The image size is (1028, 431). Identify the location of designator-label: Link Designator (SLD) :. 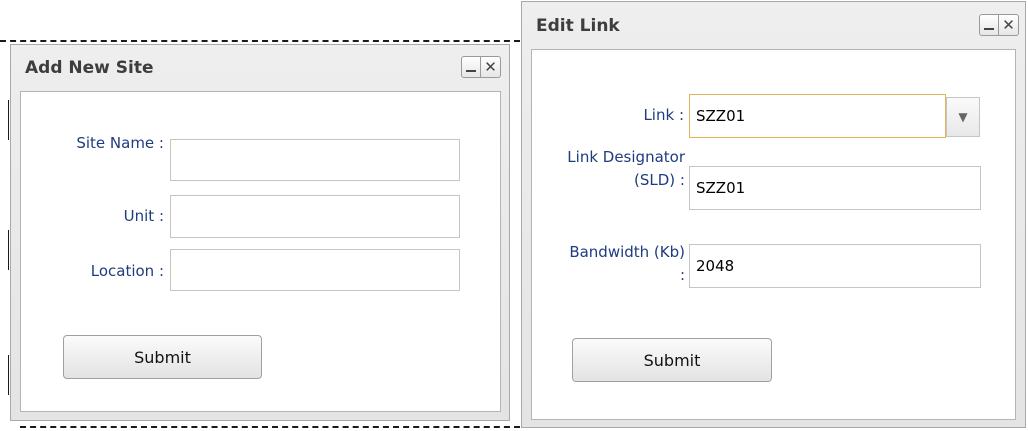
(625, 169).